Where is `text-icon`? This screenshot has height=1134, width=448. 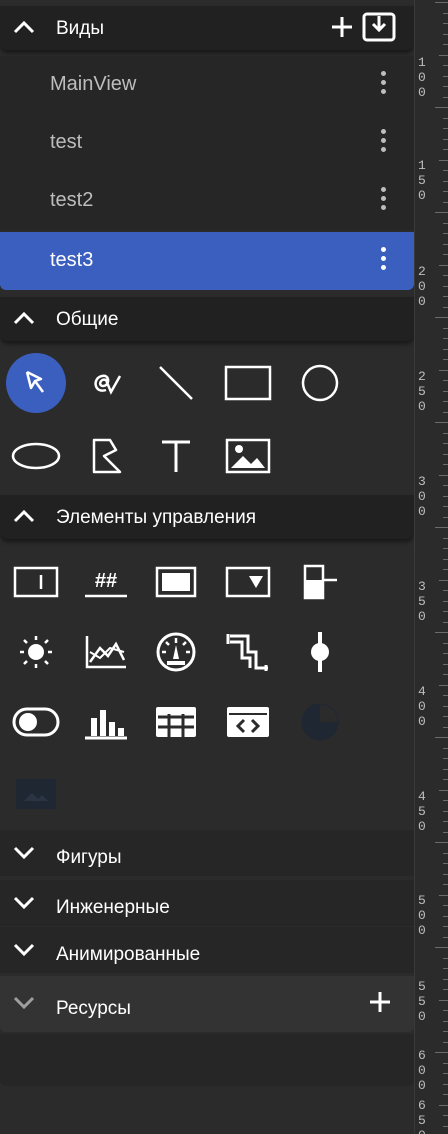
text-icon is located at coordinates (176, 456).